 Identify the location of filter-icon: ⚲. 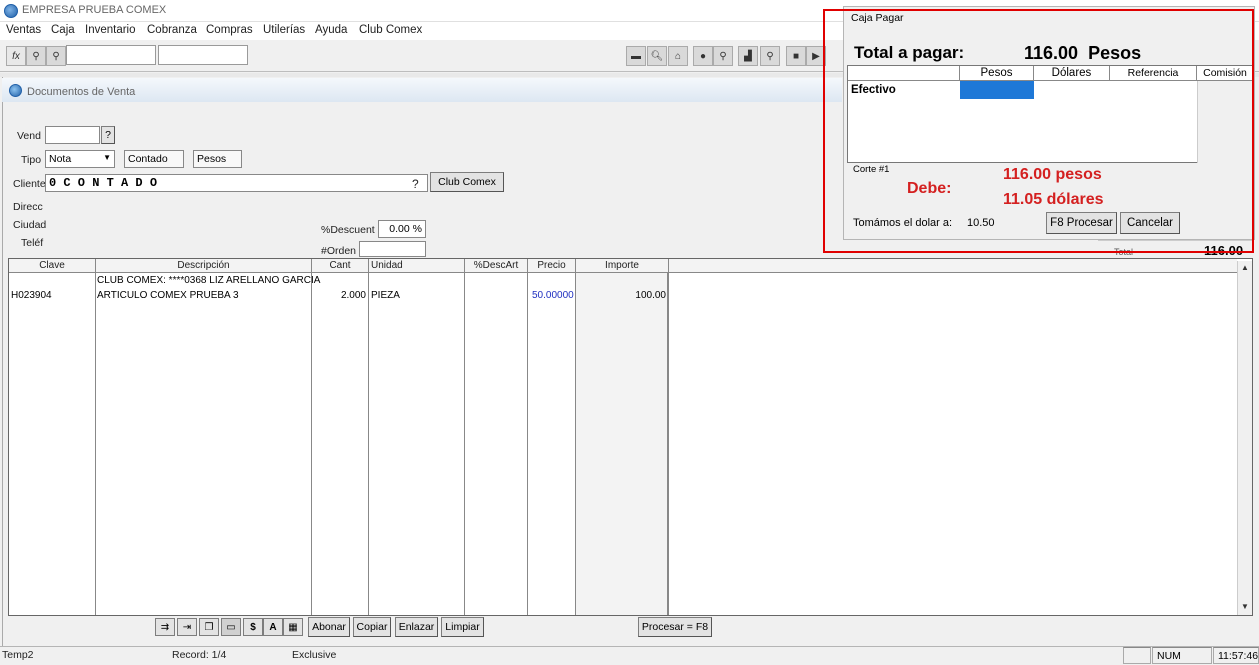
(56, 56).